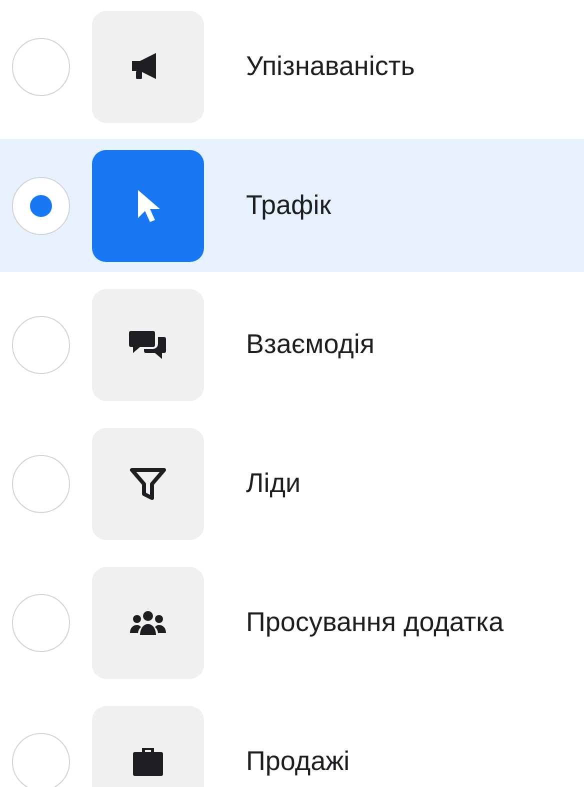  What do you see at coordinates (298, 761) in the screenshot?
I see `option-label: Продажі` at bounding box center [298, 761].